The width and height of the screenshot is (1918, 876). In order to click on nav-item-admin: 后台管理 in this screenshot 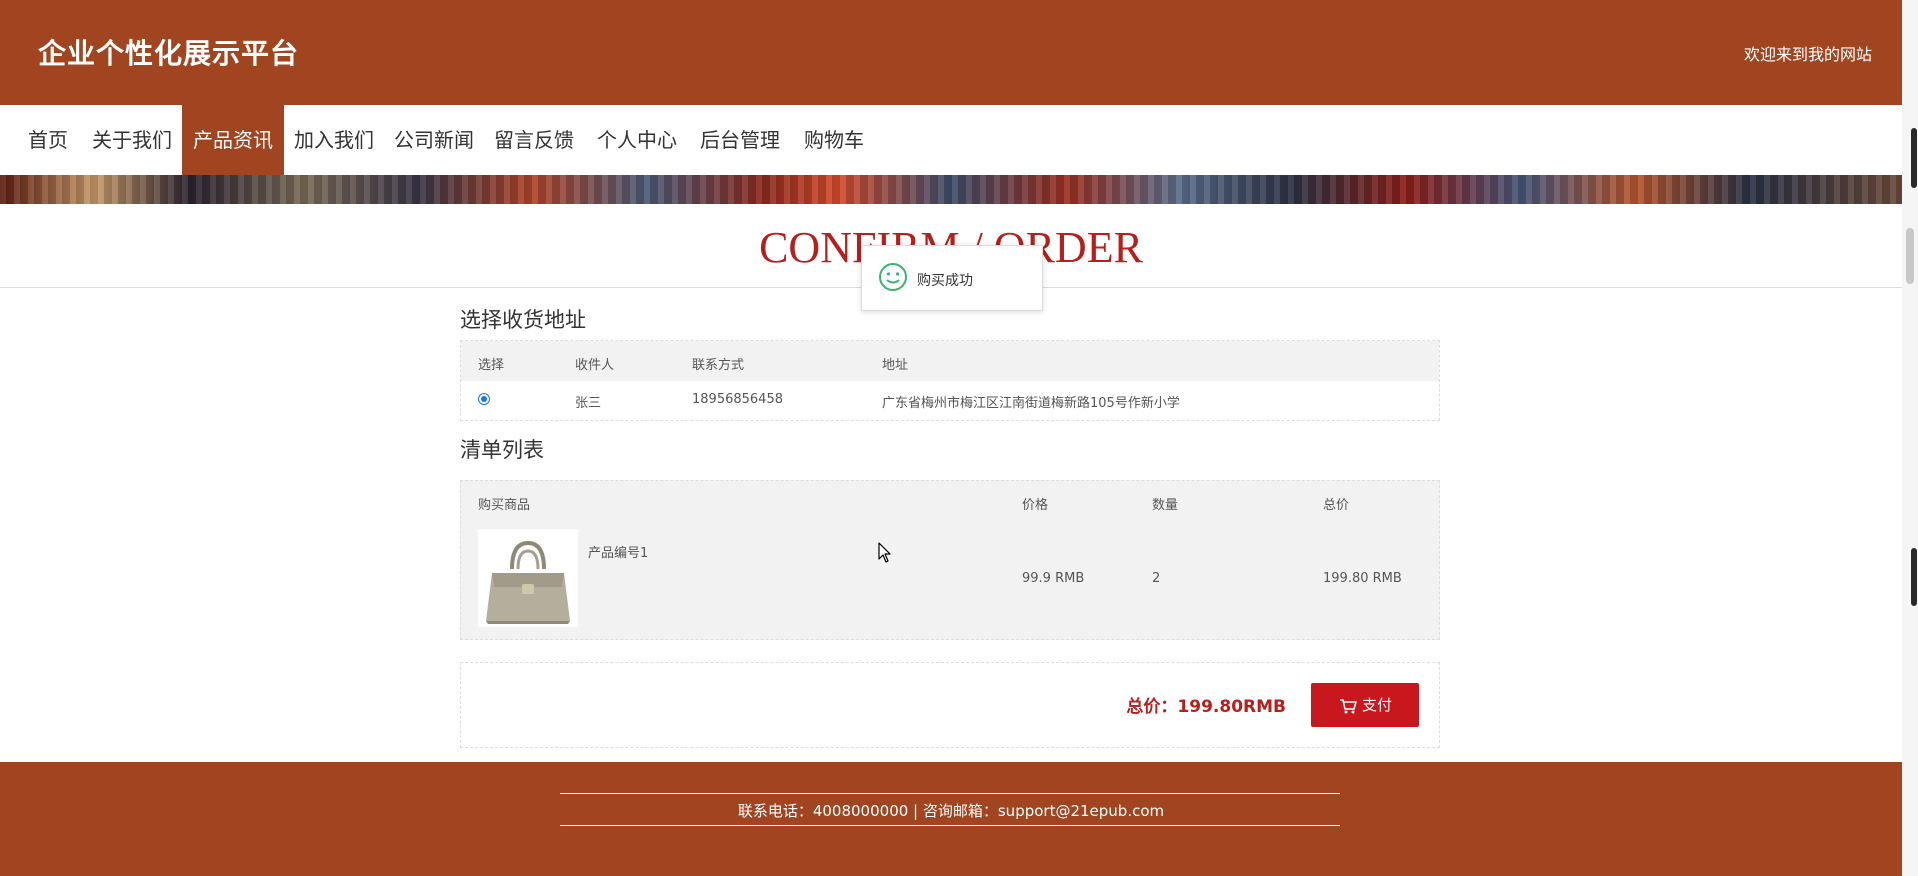, I will do `click(740, 140)`.